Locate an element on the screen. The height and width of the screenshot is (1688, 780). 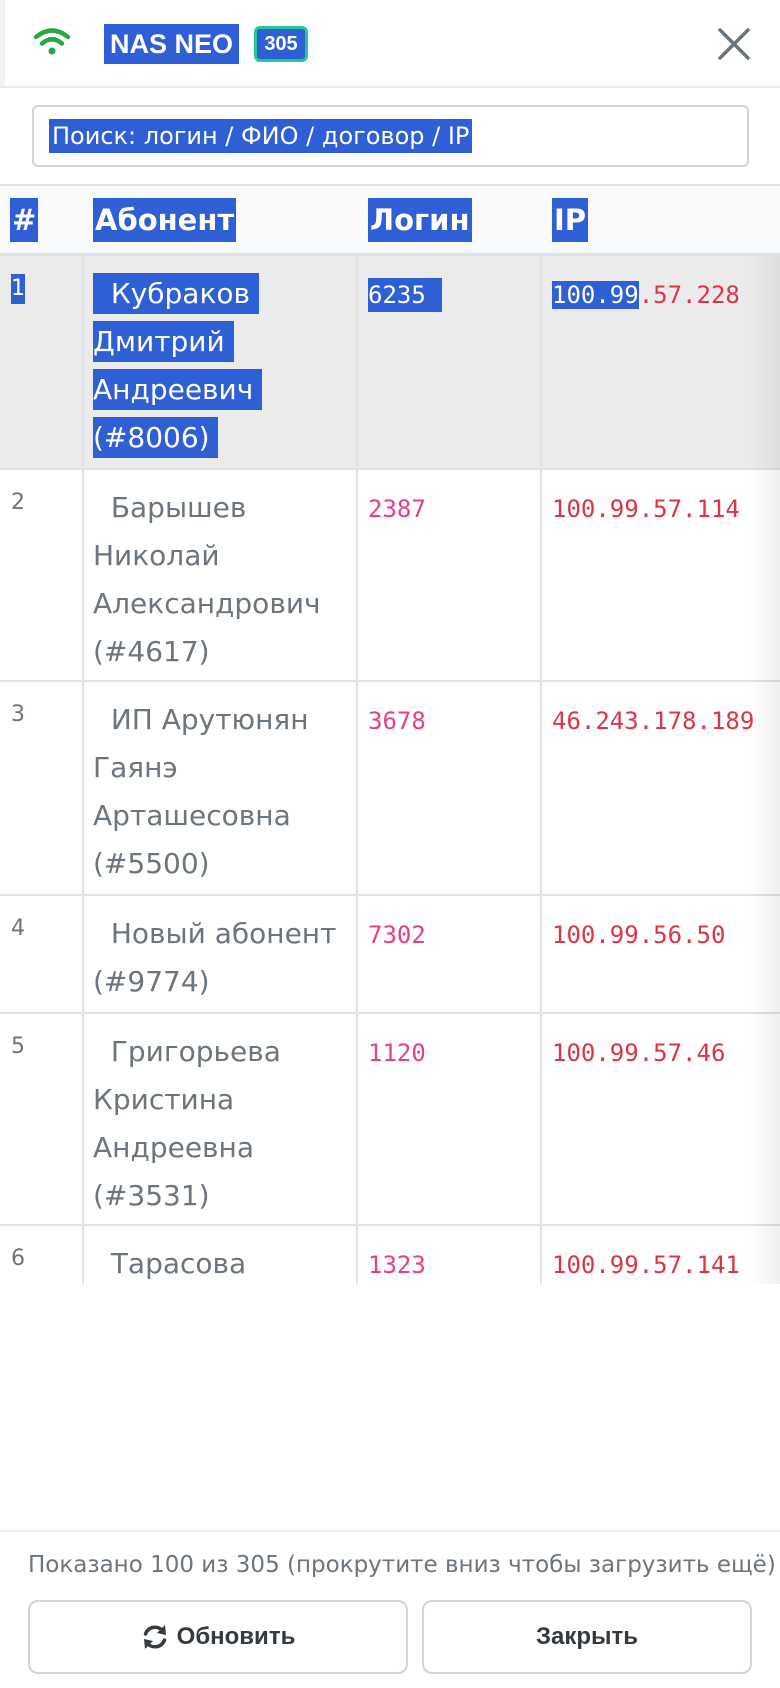
subscriber-name: Тарасова Ирина is located at coordinates (218, 1262).